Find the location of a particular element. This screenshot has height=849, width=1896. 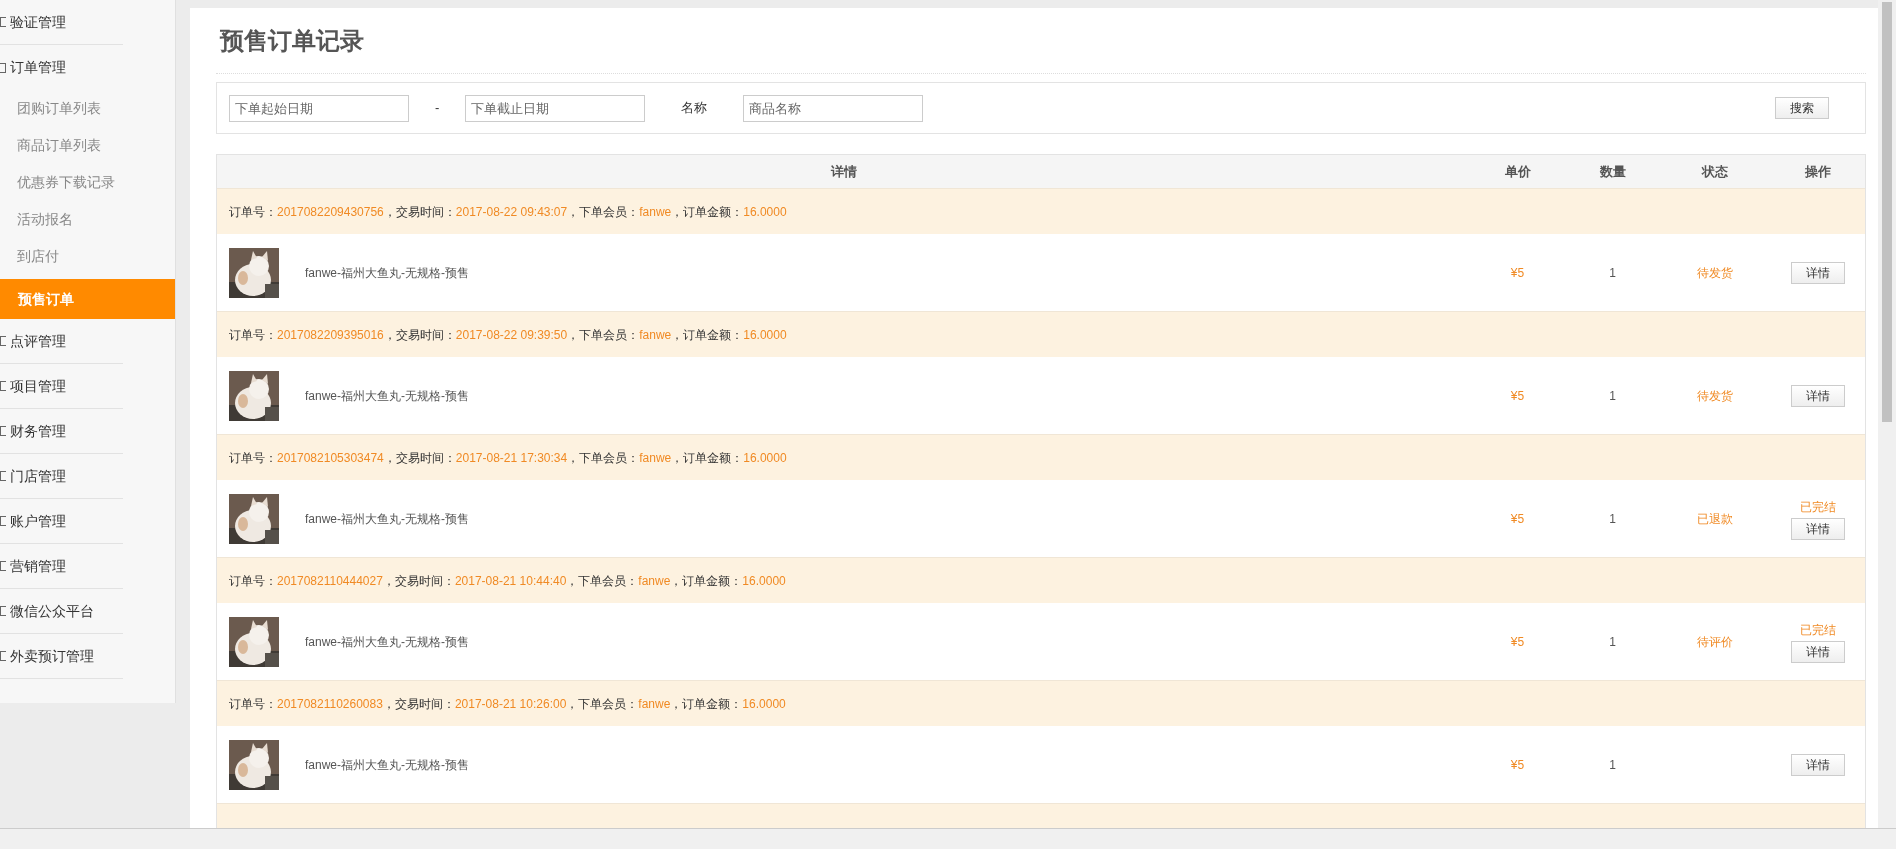

product-name-field: 商品名称 is located at coordinates (833, 108).